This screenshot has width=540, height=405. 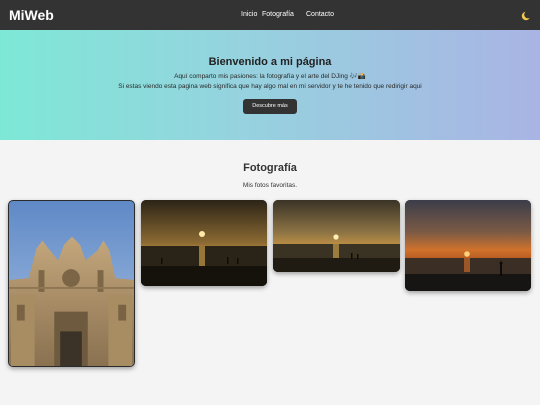 What do you see at coordinates (204, 243) in the screenshot?
I see `beach-sunset-photo` at bounding box center [204, 243].